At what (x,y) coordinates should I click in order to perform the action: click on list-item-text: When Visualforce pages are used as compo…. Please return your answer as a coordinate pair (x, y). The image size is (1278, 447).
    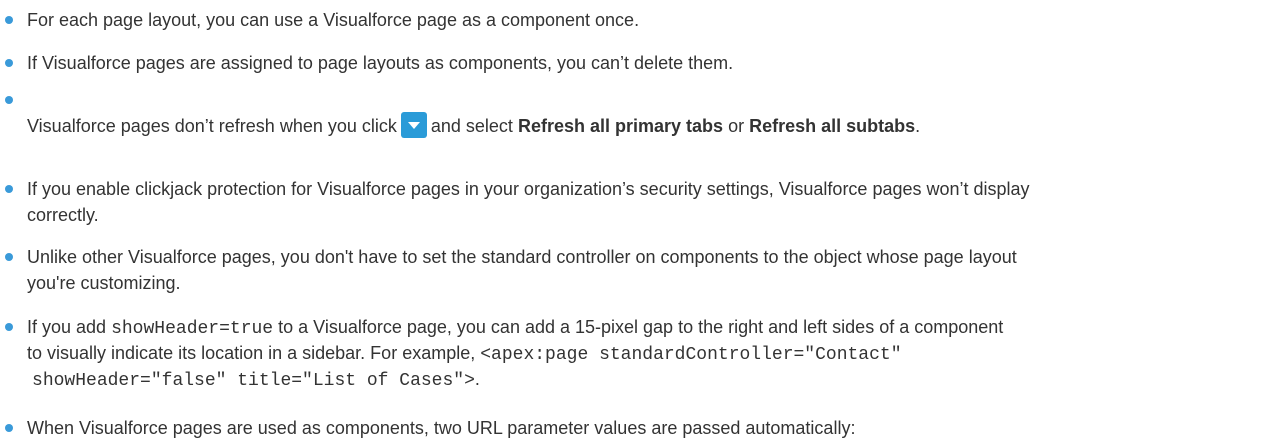
    Looking at the image, I should click on (441, 428).